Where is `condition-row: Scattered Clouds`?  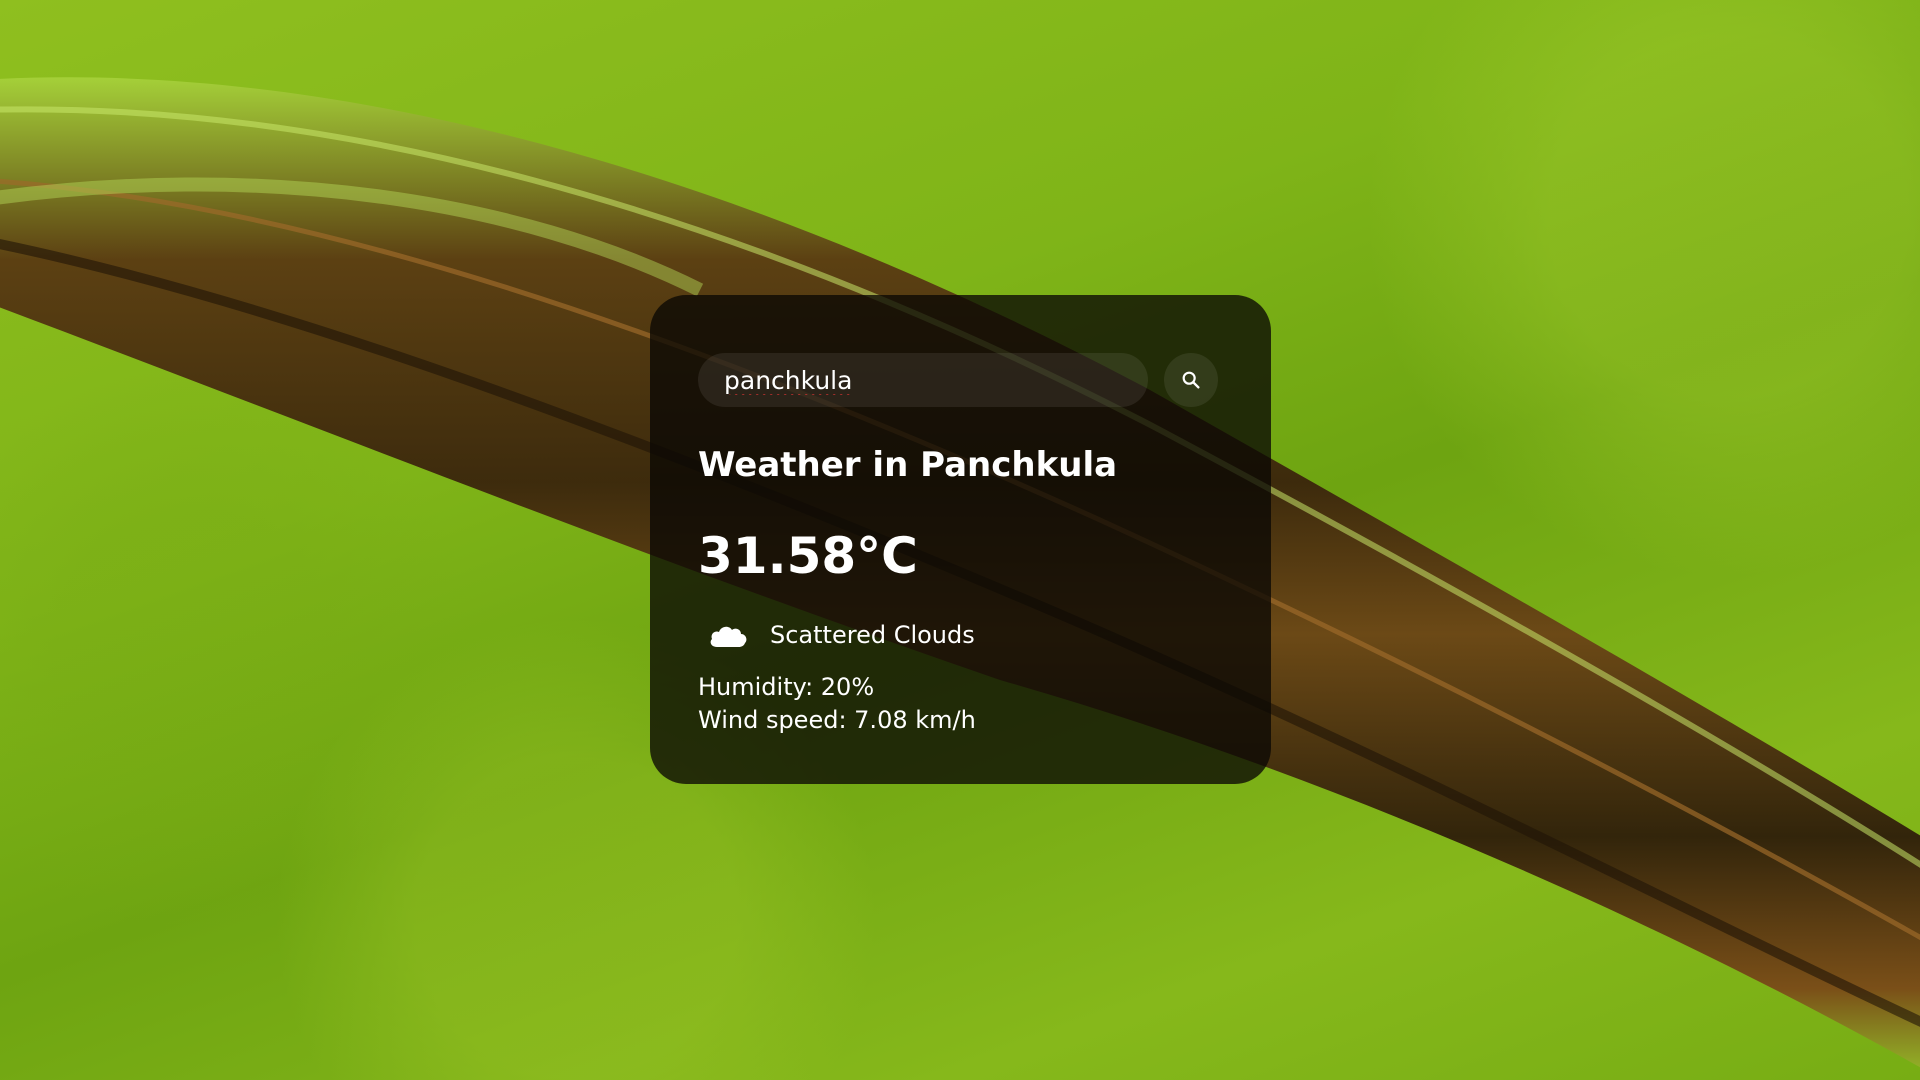
condition-row: Scattered Clouds is located at coordinates (841, 635).